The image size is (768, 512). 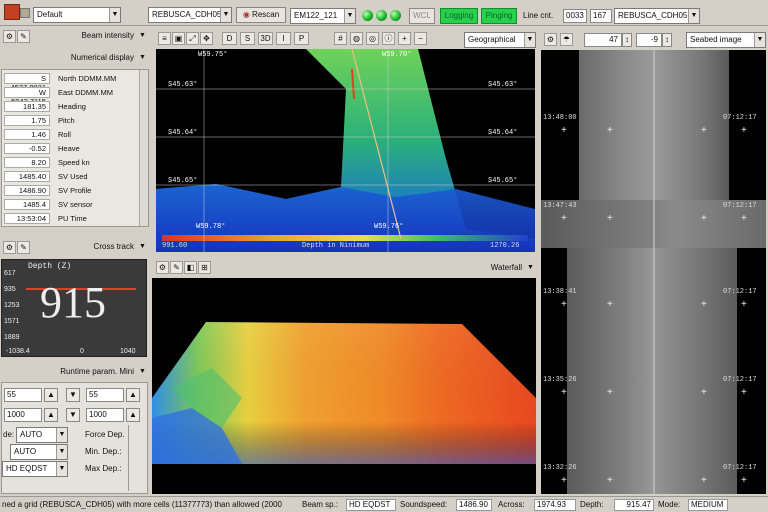 What do you see at coordinates (283, 38) in the screenshot?
I see `view-mode-3-button: I` at bounding box center [283, 38].